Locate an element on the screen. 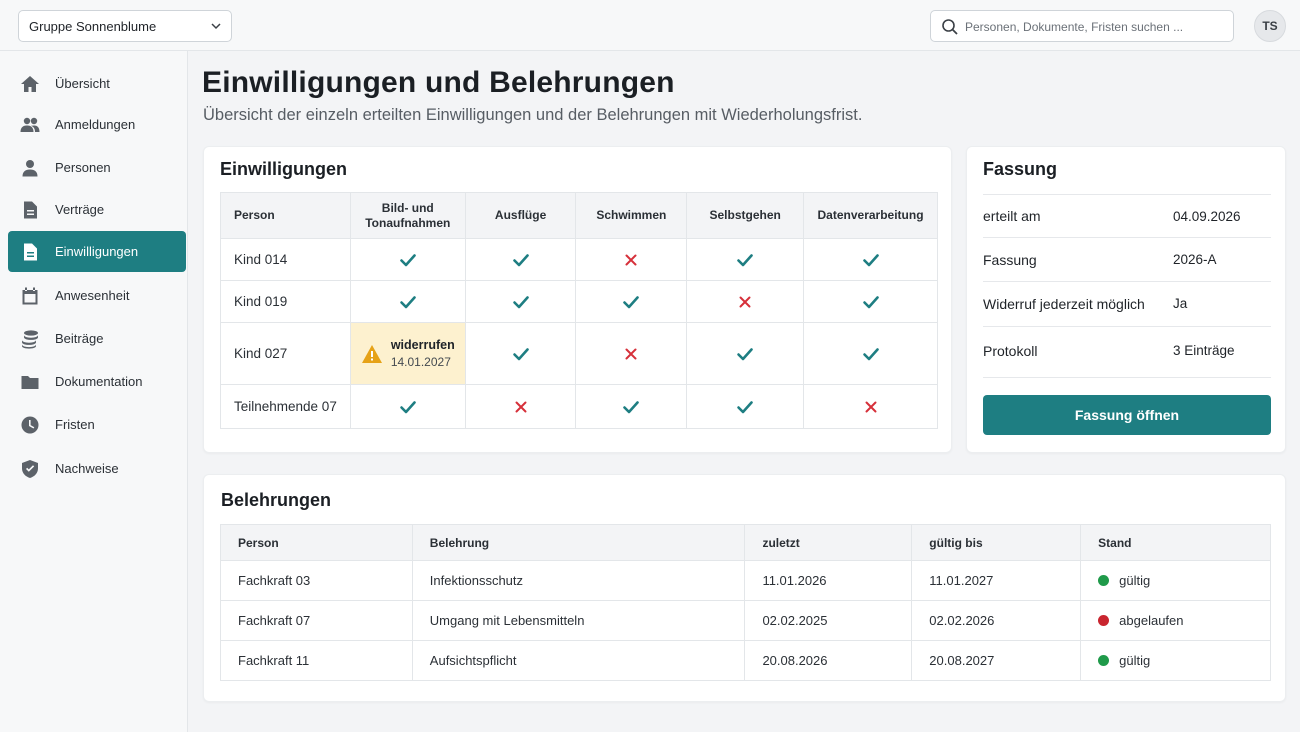 The width and height of the screenshot is (1300, 732). belehrung-cell: Umgang mit Lebensmitteln is located at coordinates (578, 620).